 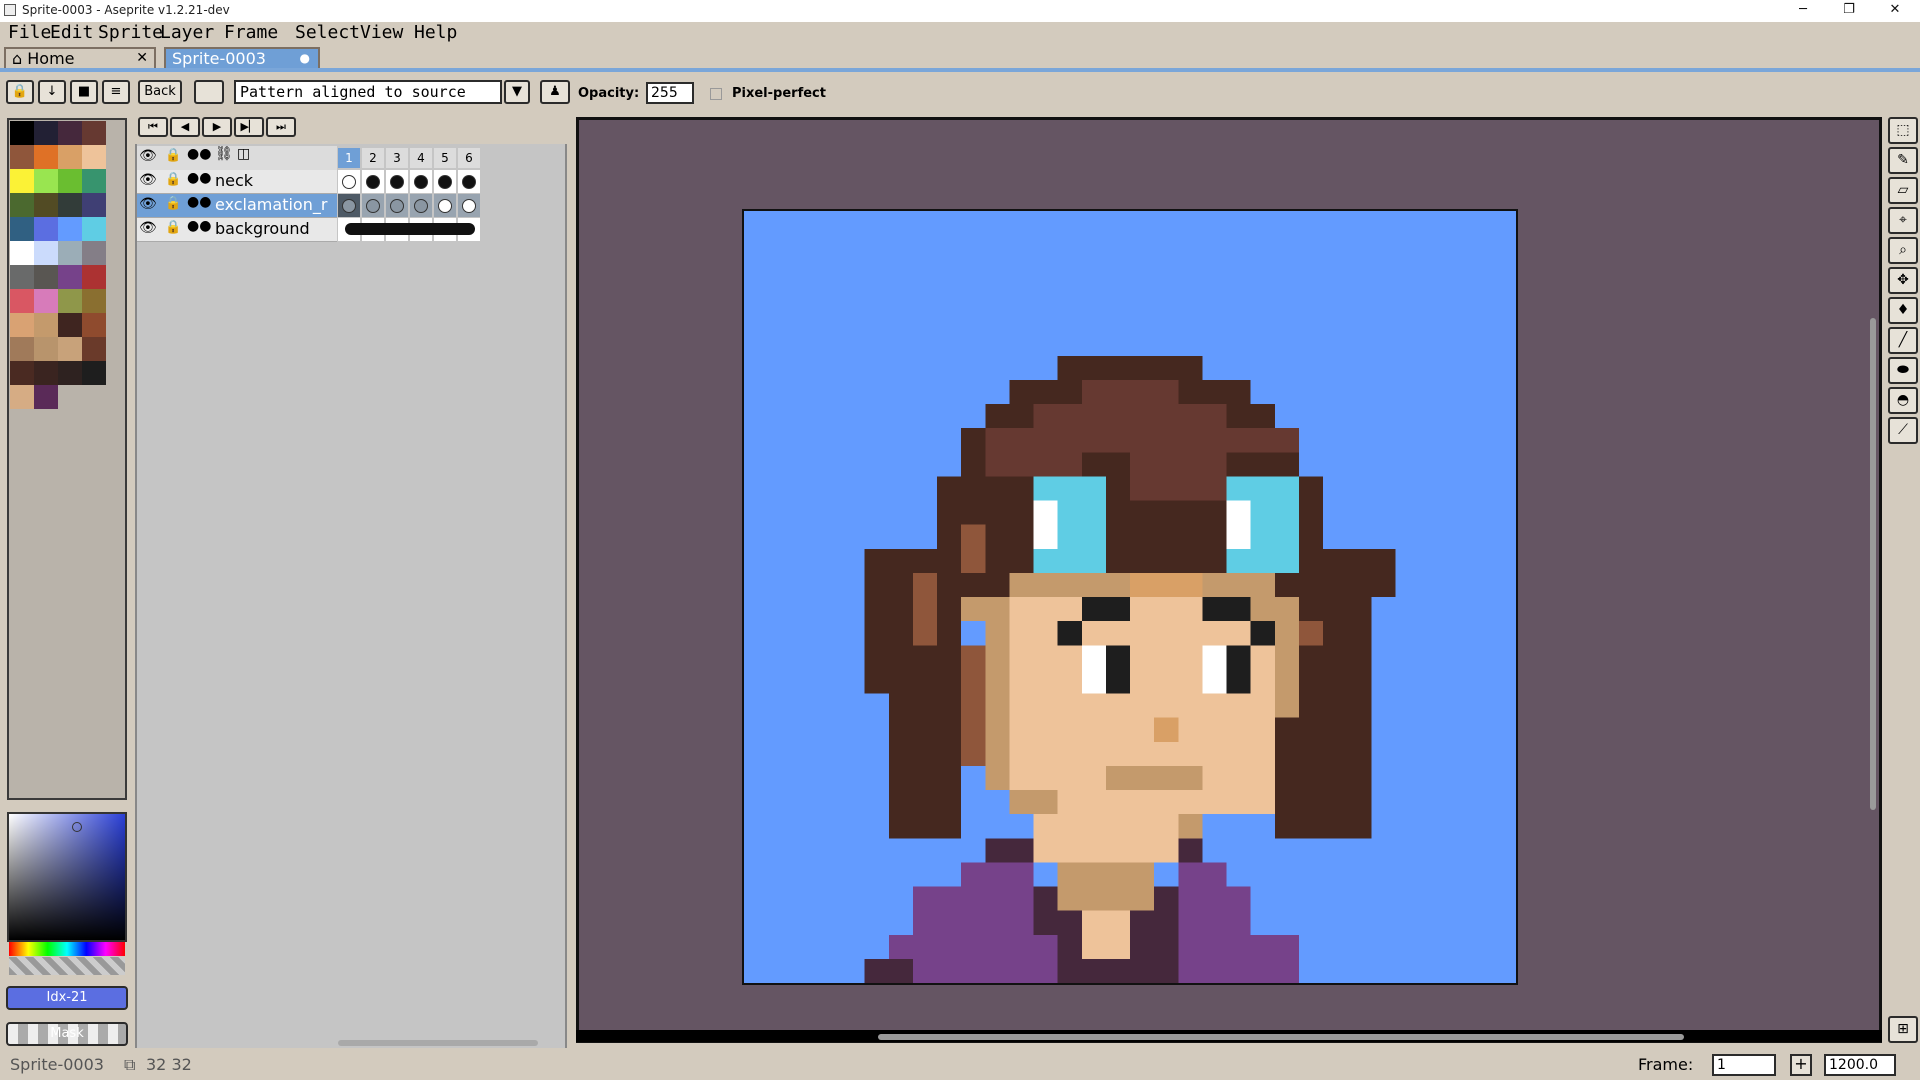 What do you see at coordinates (670, 93) in the screenshot?
I see `opacity-input: 255` at bounding box center [670, 93].